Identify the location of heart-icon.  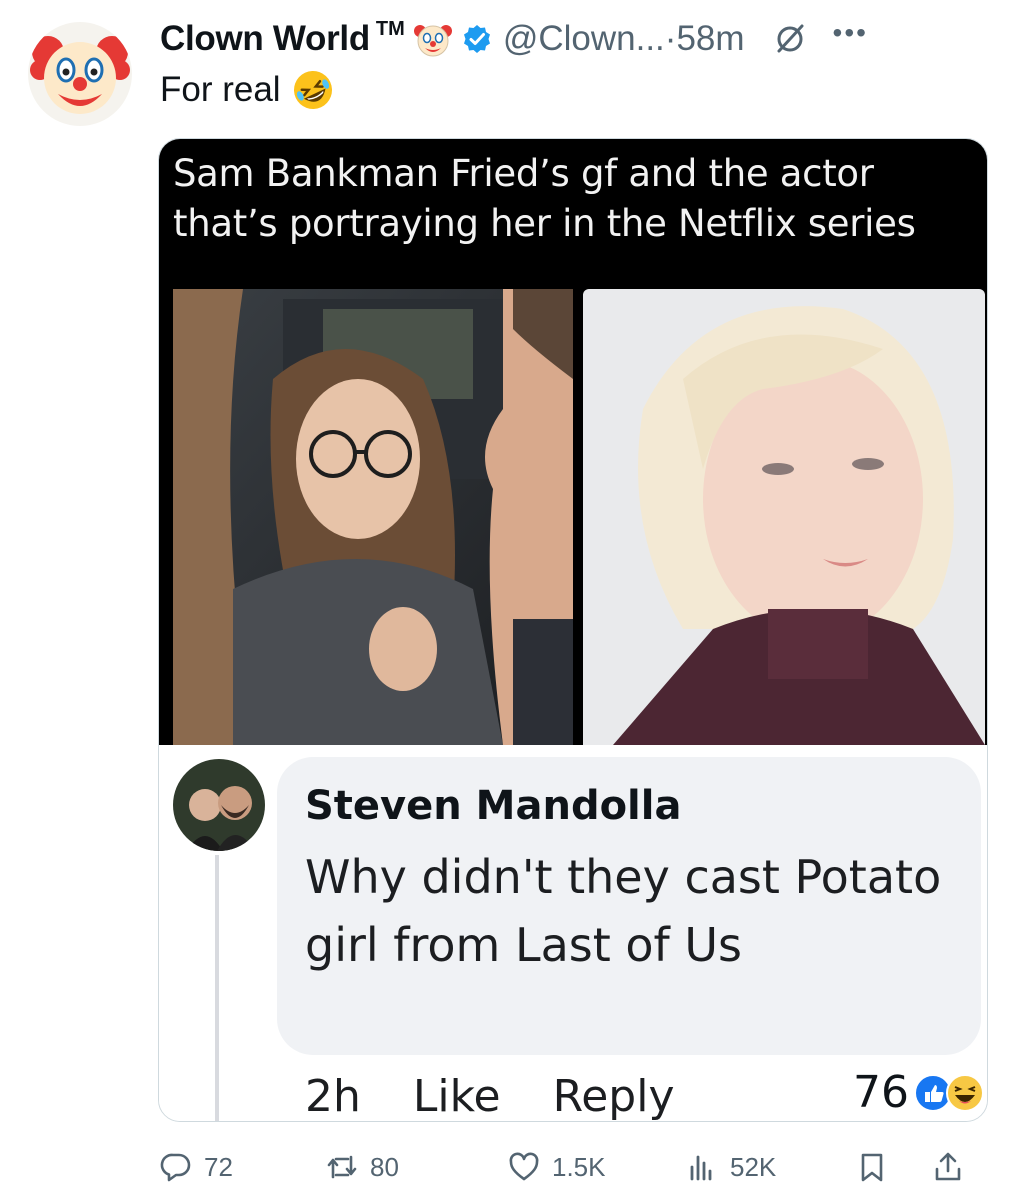
(524, 1166).